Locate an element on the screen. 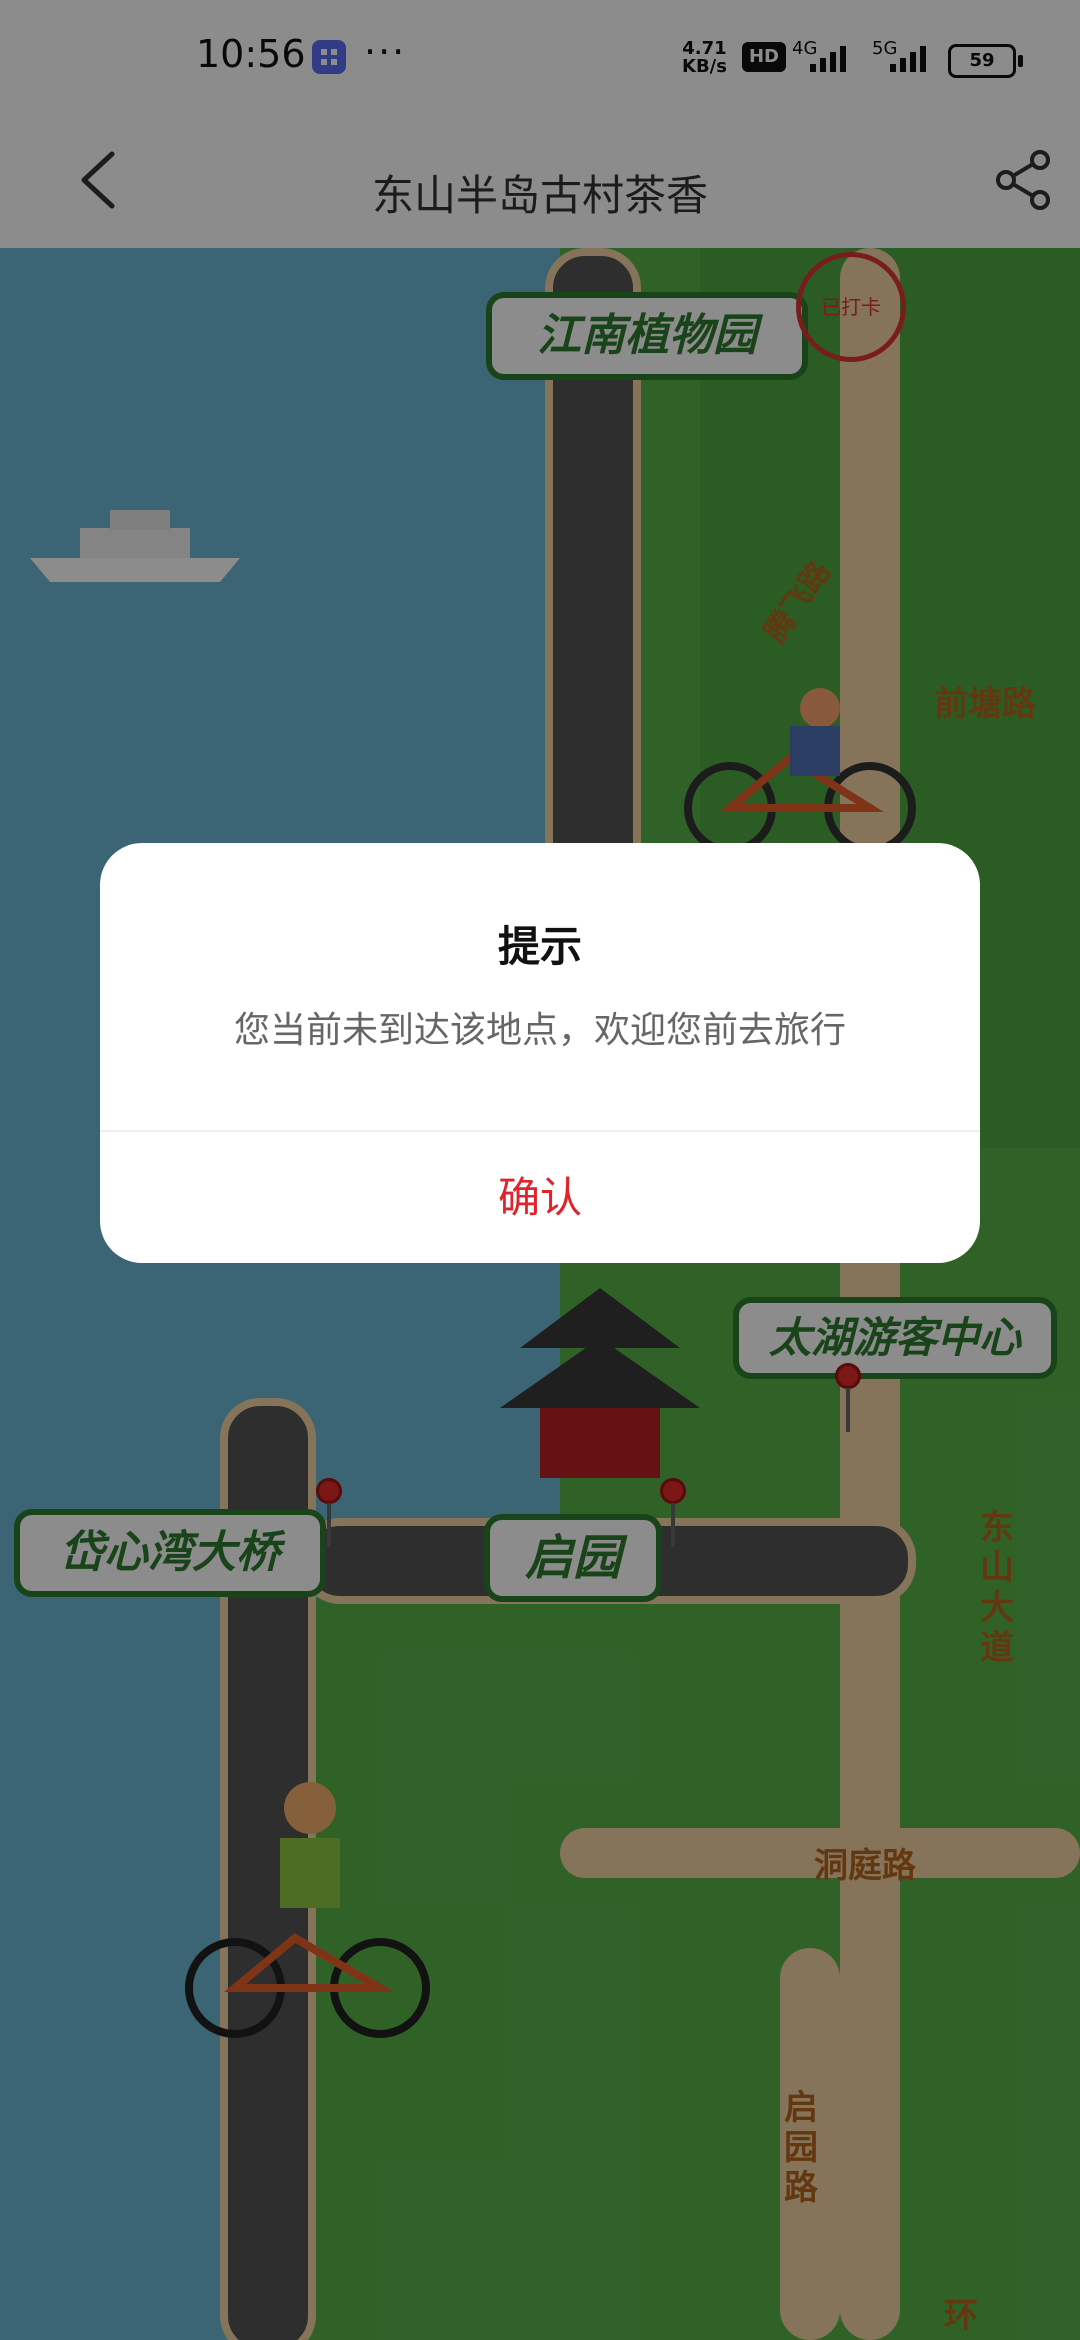  dialog-title: 提示 is located at coordinates (539, 946).